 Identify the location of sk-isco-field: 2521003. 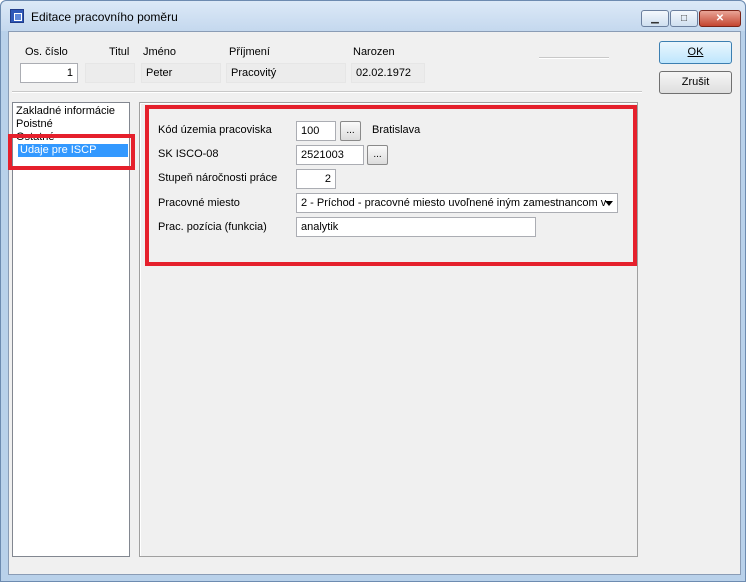
(330, 155).